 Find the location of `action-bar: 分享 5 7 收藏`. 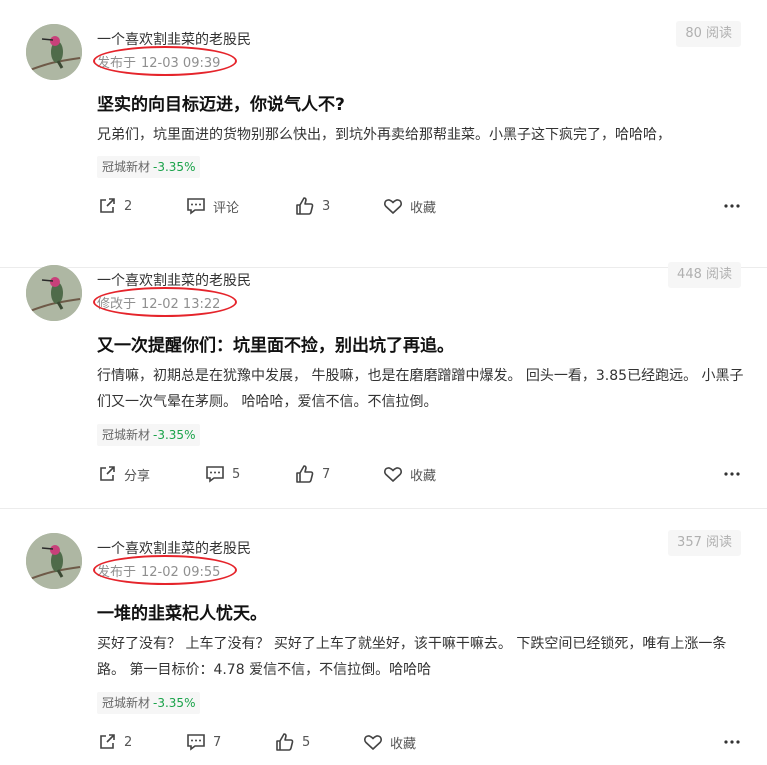

action-bar: 分享 5 7 收藏 is located at coordinates (419, 474).